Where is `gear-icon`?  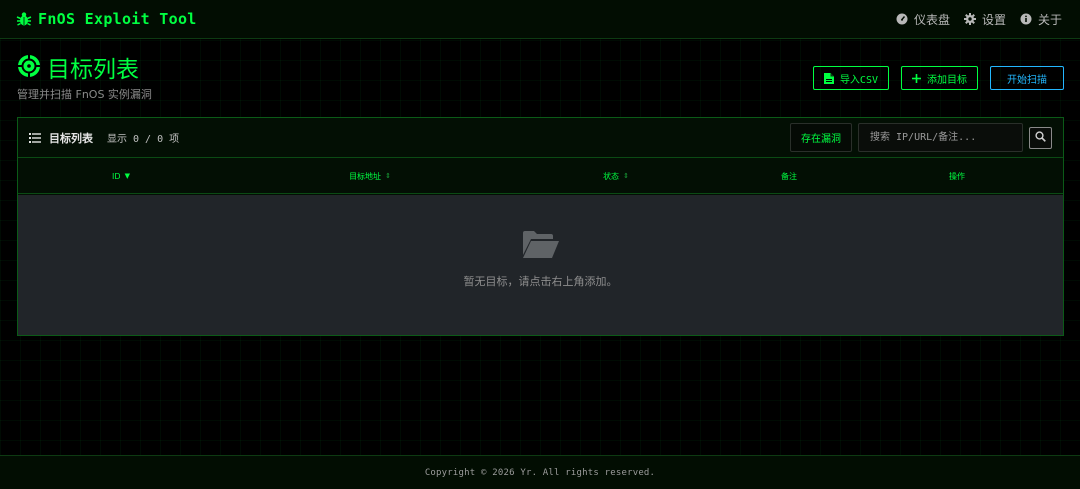 gear-icon is located at coordinates (969, 19).